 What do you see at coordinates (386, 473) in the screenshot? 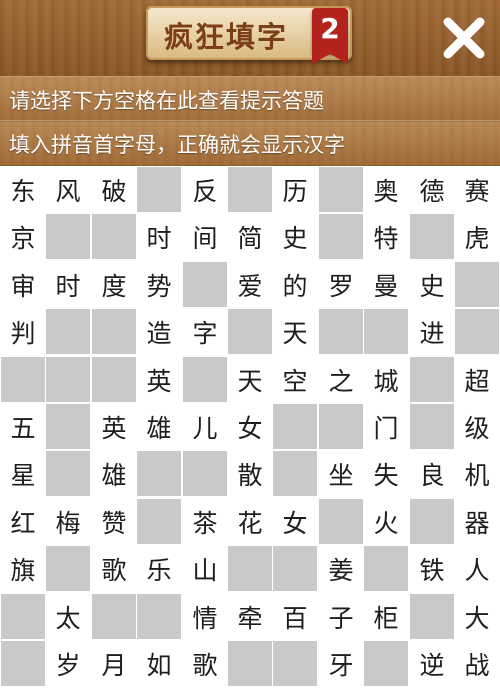
I see `grid-cell-letter: 失` at bounding box center [386, 473].